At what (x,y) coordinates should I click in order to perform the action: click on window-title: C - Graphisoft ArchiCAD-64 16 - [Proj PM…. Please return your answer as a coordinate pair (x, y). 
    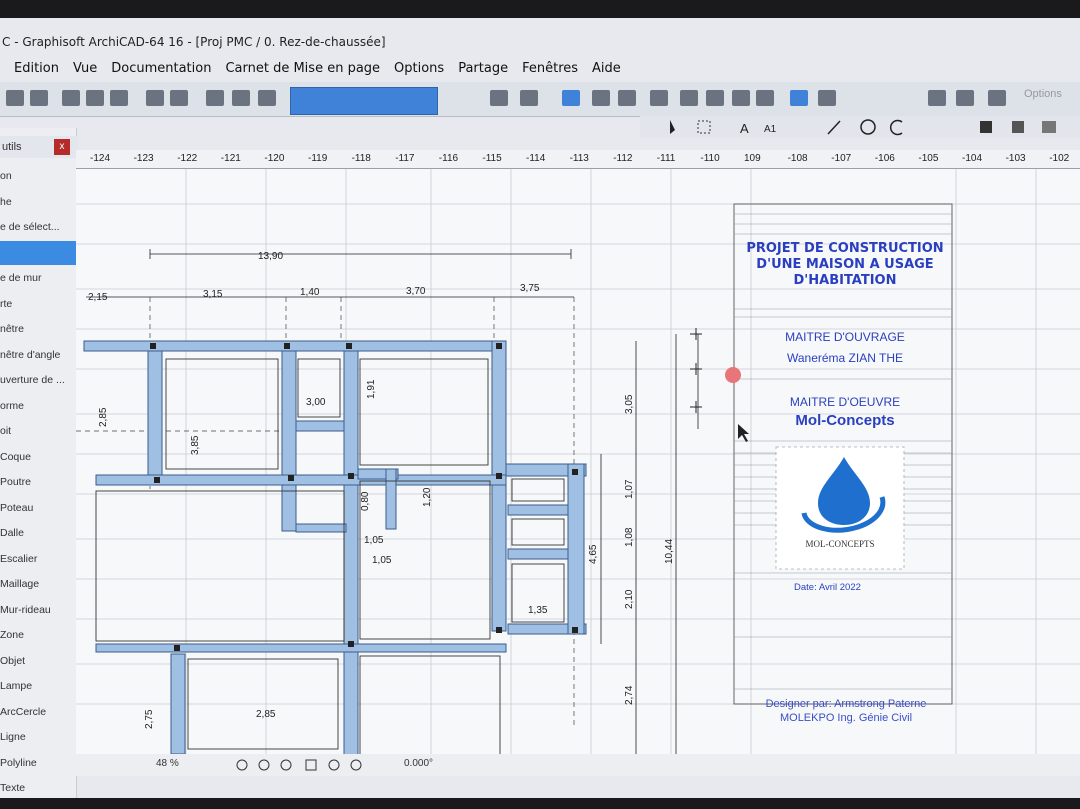
    Looking at the image, I should click on (194, 42).